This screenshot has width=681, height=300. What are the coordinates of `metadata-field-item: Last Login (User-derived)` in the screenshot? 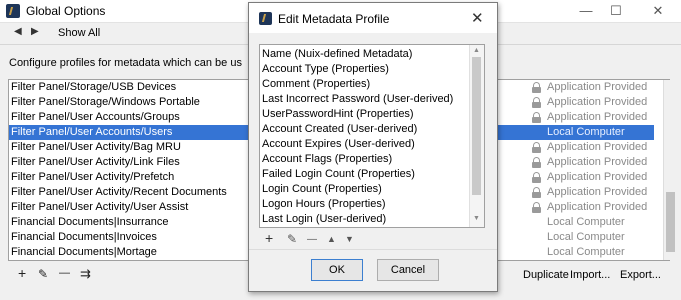 It's located at (324, 219).